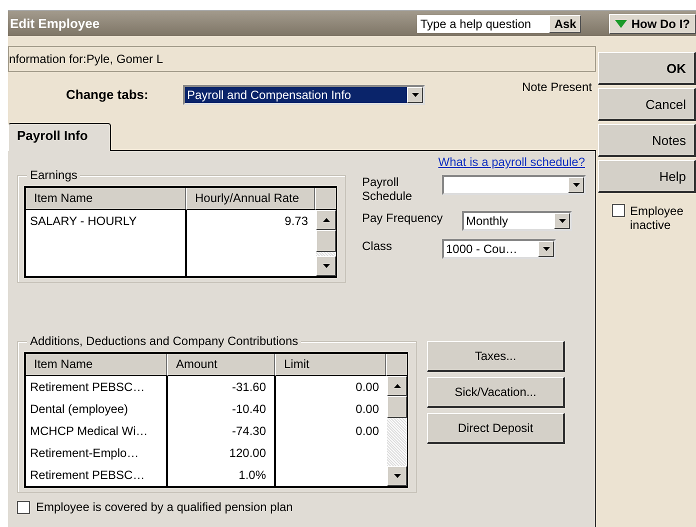 This screenshot has width=696, height=527. What do you see at coordinates (647, 140) in the screenshot?
I see `button: Notes` at bounding box center [647, 140].